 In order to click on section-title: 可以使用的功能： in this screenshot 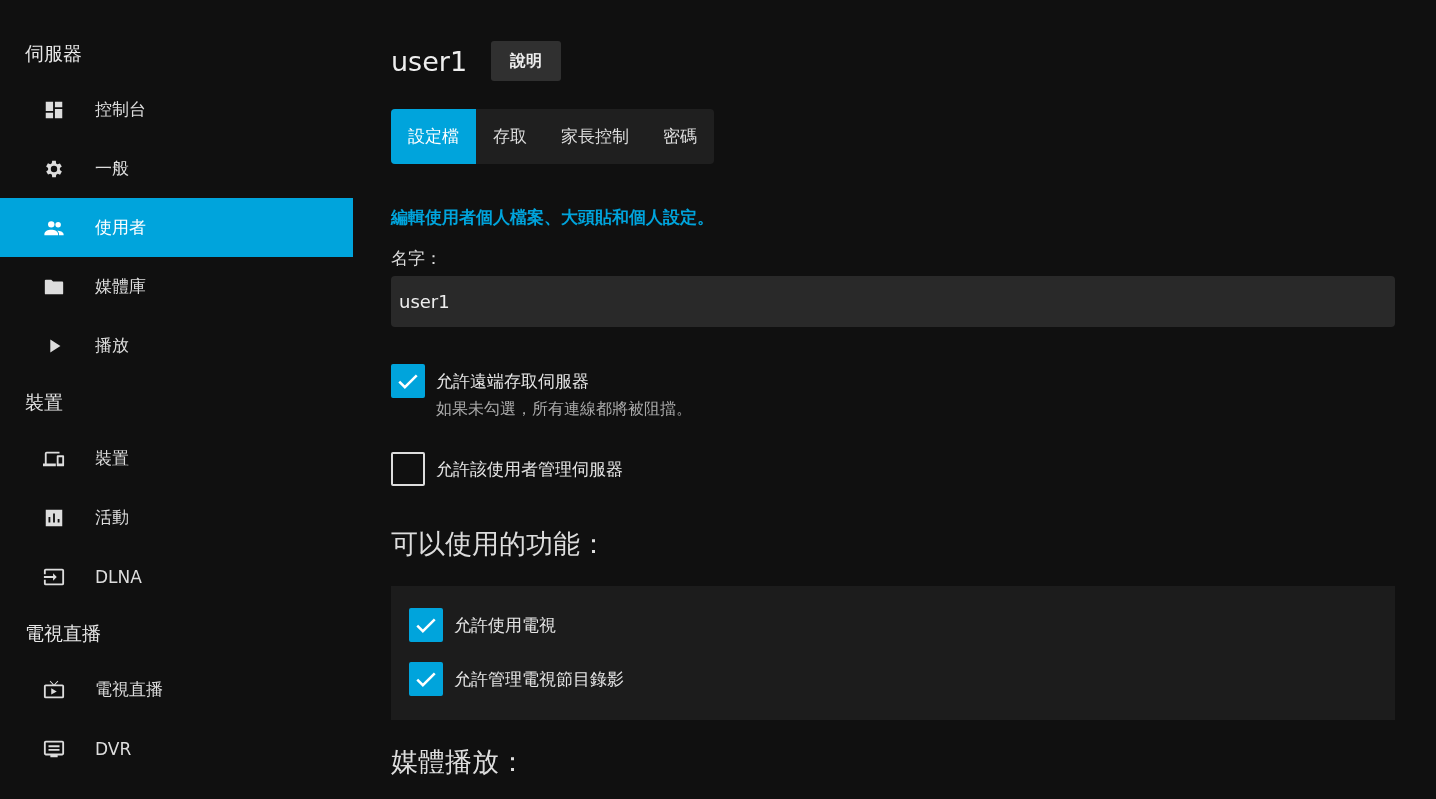, I will do `click(499, 544)`.